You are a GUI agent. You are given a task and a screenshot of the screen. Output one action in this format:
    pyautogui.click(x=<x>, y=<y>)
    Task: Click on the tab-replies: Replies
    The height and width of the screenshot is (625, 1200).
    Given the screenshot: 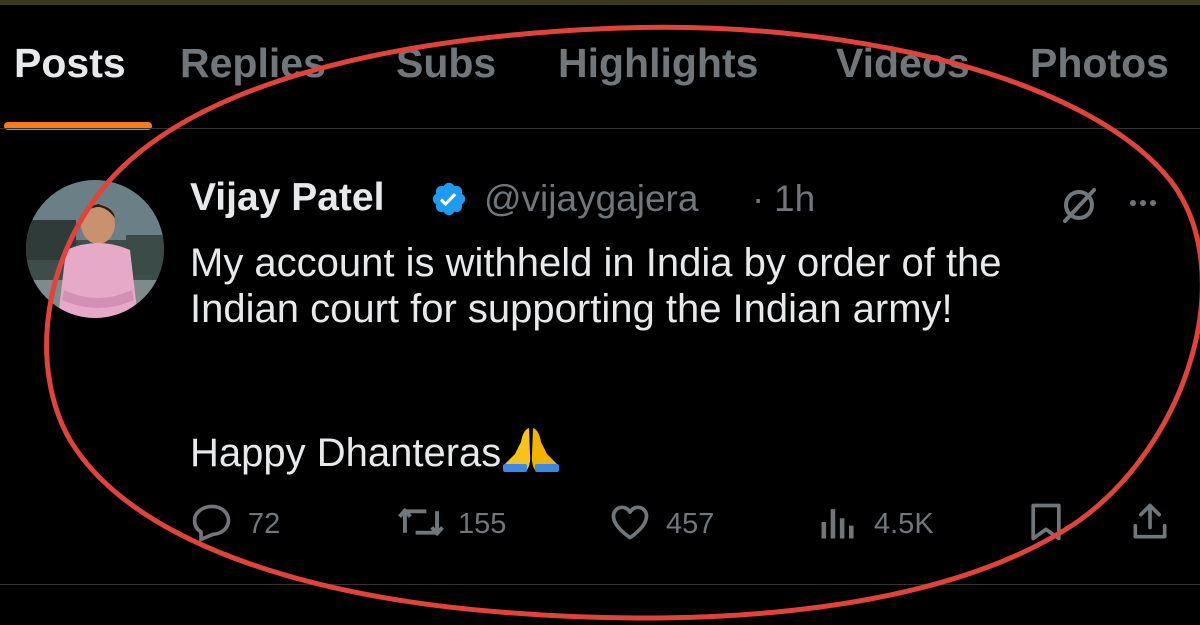 What is the action you would take?
    pyautogui.click(x=253, y=63)
    